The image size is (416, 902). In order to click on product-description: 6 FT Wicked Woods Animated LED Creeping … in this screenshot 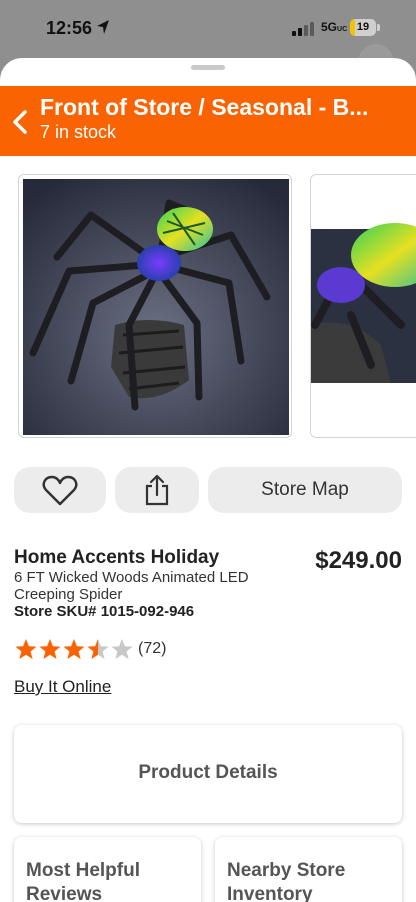, I will do `click(131, 586)`.